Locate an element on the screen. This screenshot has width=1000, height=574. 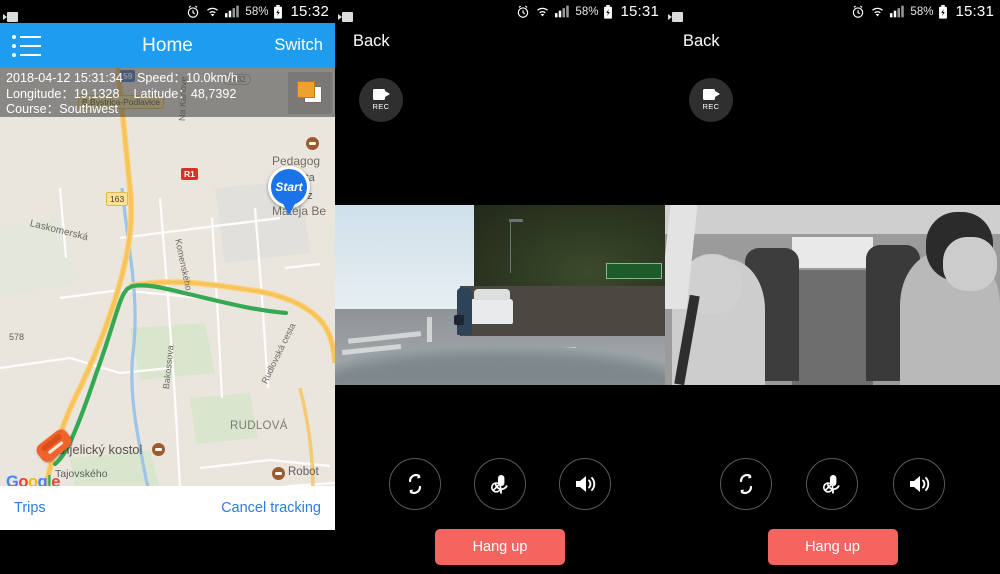
video-stream-cabin is located at coordinates (832, 295).